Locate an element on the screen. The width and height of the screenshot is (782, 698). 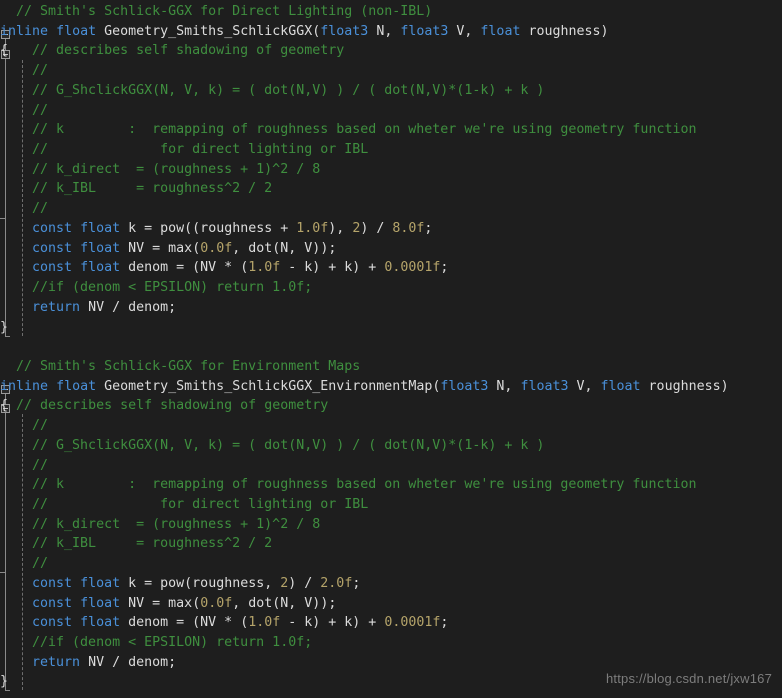
code-token-cm: // k_IBL = roughness^2 / 2 is located at coordinates (136, 189).